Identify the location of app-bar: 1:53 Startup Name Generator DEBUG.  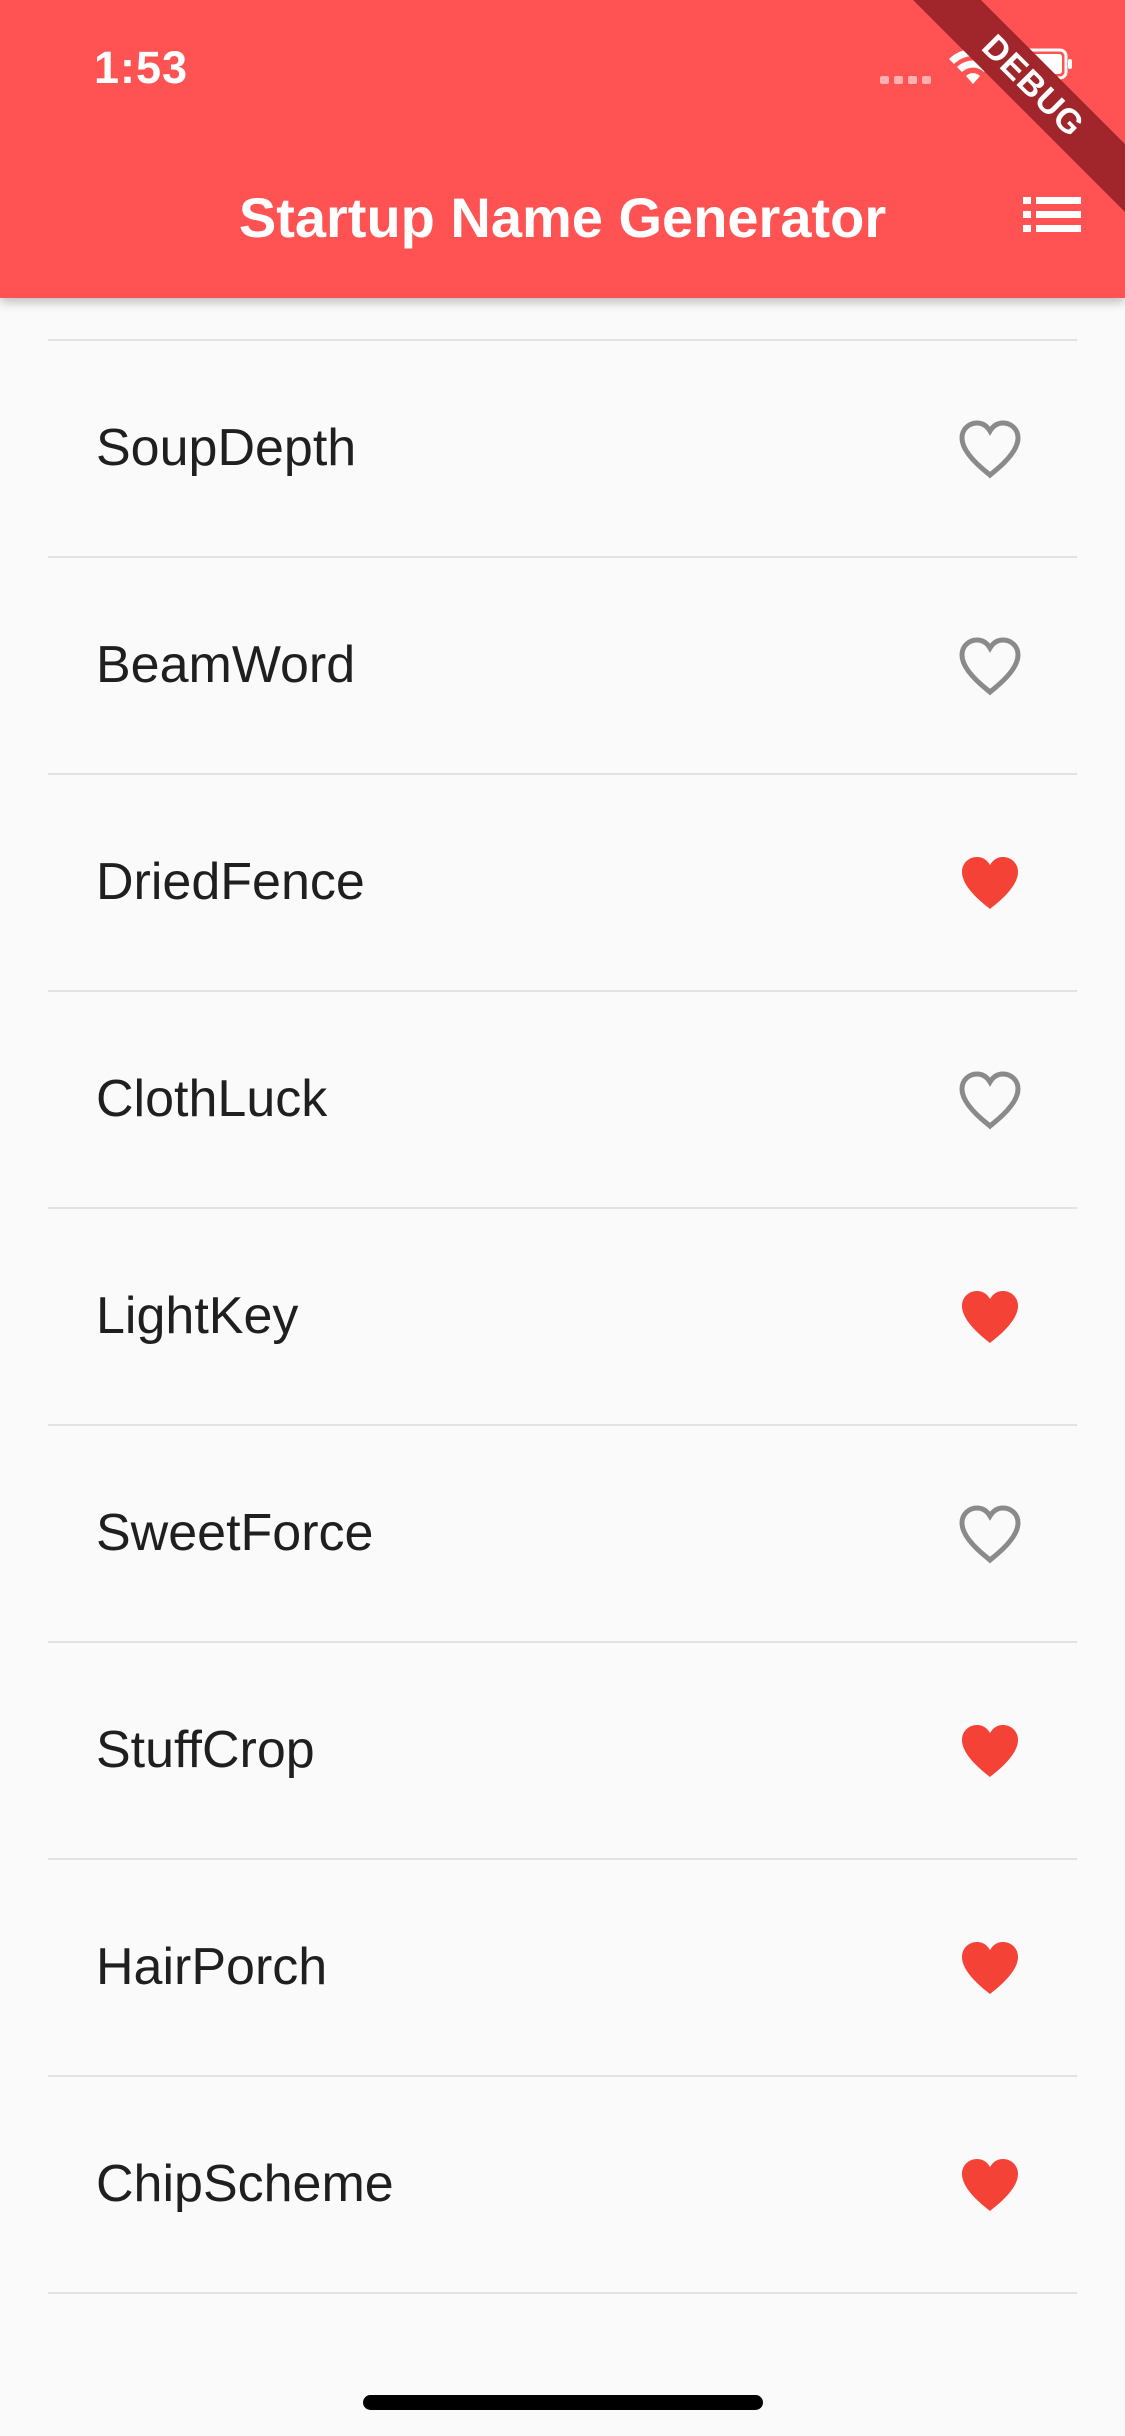
(562, 149).